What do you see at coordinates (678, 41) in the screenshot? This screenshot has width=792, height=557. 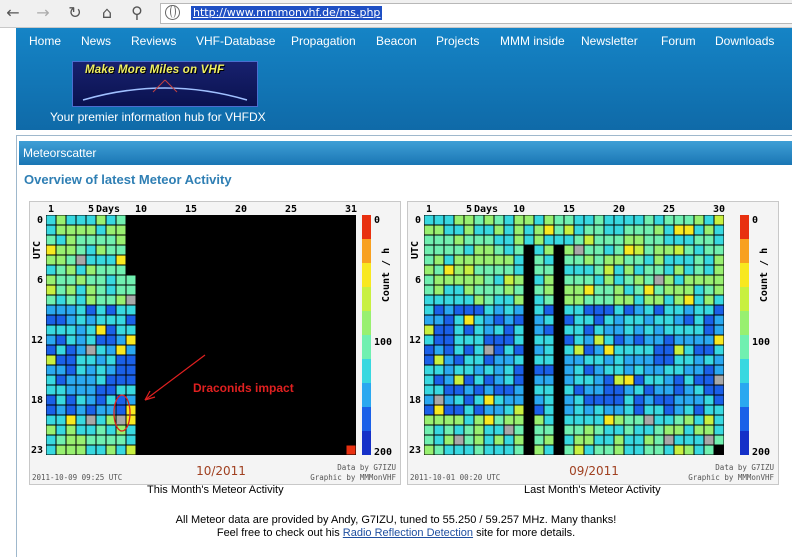 I see `nav-forum: Forum` at bounding box center [678, 41].